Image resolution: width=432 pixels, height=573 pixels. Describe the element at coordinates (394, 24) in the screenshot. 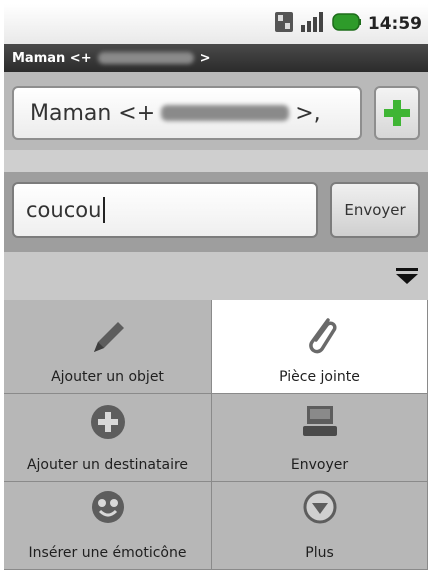

I see `clock: 14:59` at that location.